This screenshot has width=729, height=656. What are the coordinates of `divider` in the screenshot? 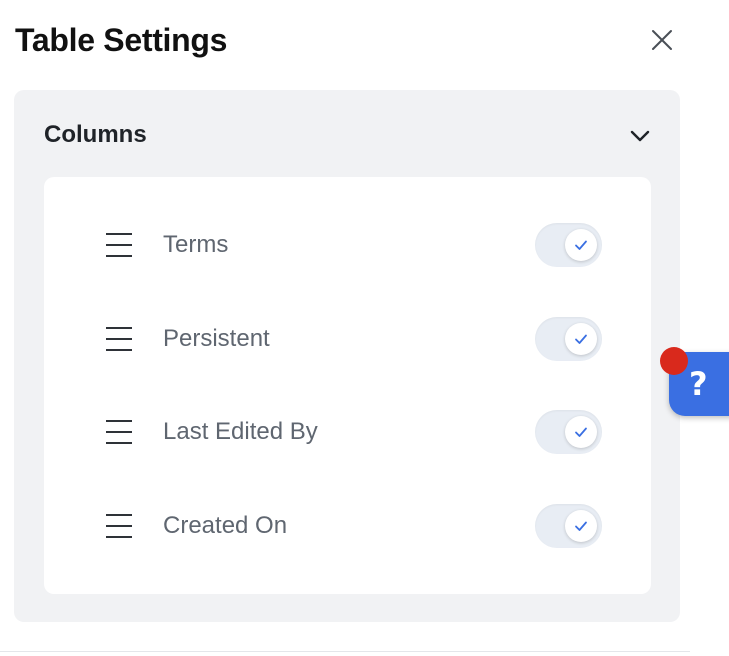 It's located at (345, 651).